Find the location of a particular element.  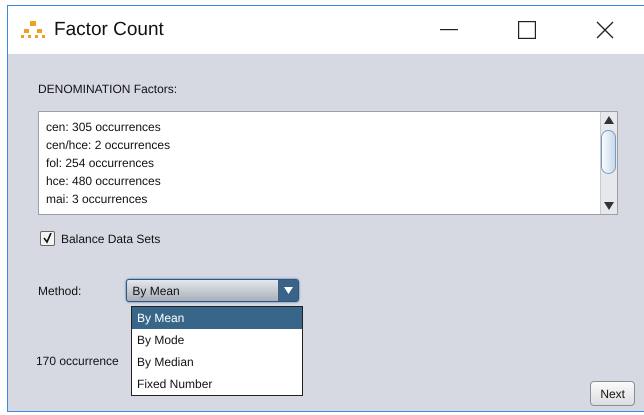

scroll-up-icon is located at coordinates (609, 120).